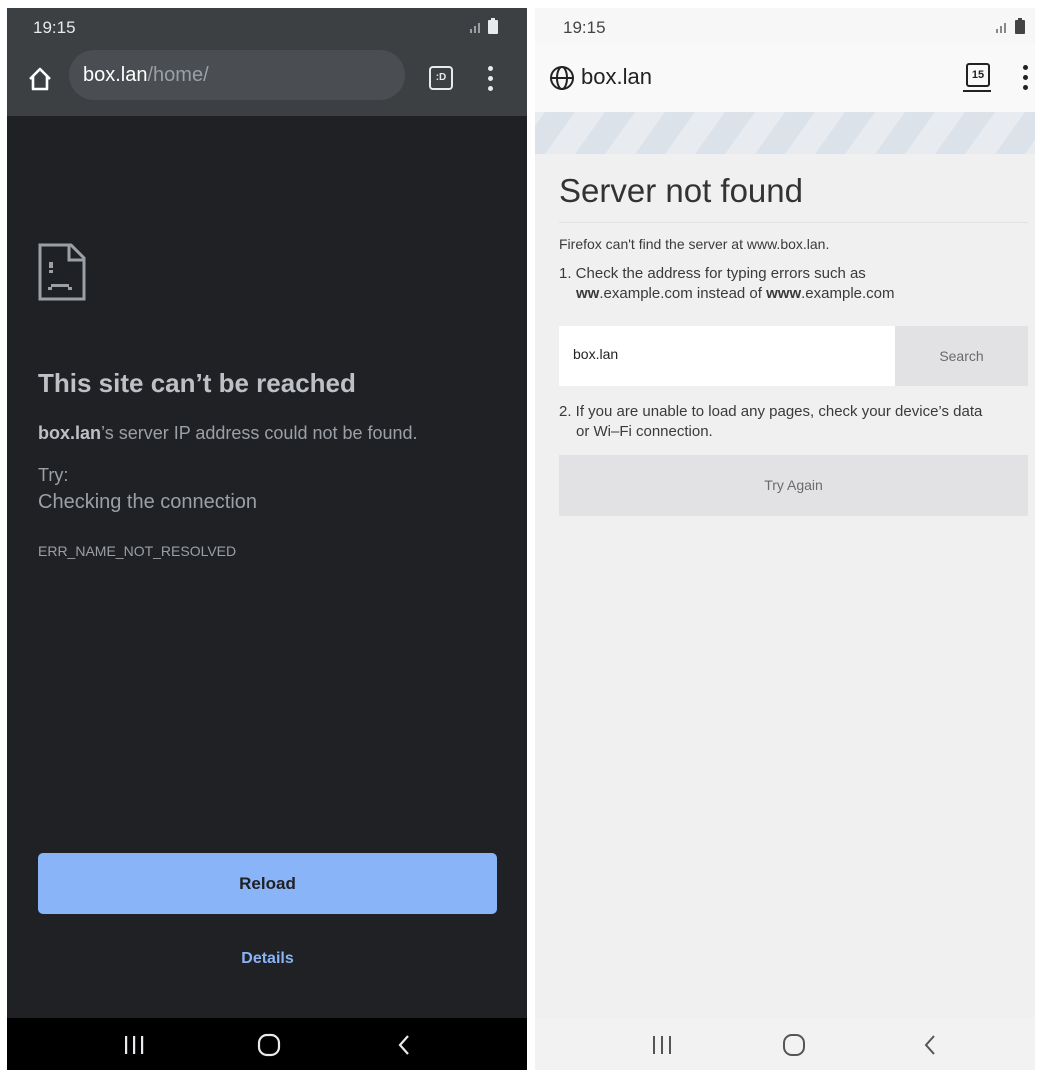 The image size is (1042, 1073). Describe the element at coordinates (683, 293) in the screenshot. I see `step-1-mid: .example.com instead of` at that location.